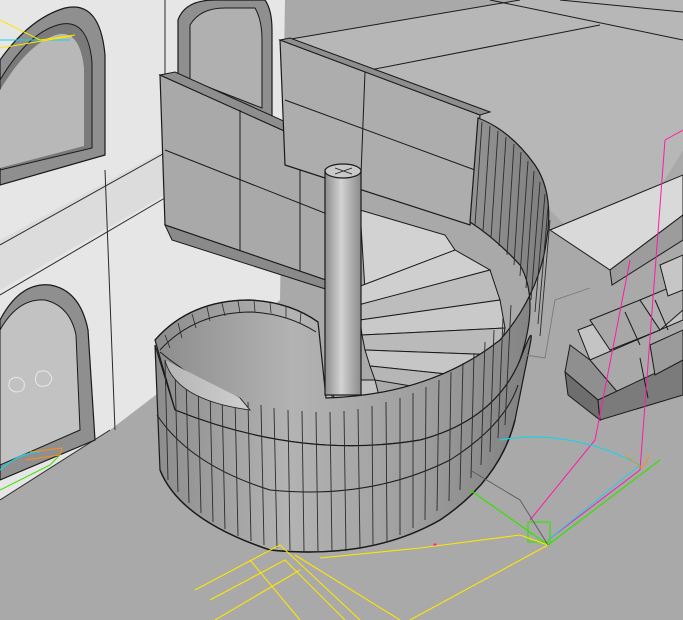 The image size is (683, 620). What do you see at coordinates (343, 279) in the screenshot?
I see `stair-center-column` at bounding box center [343, 279].